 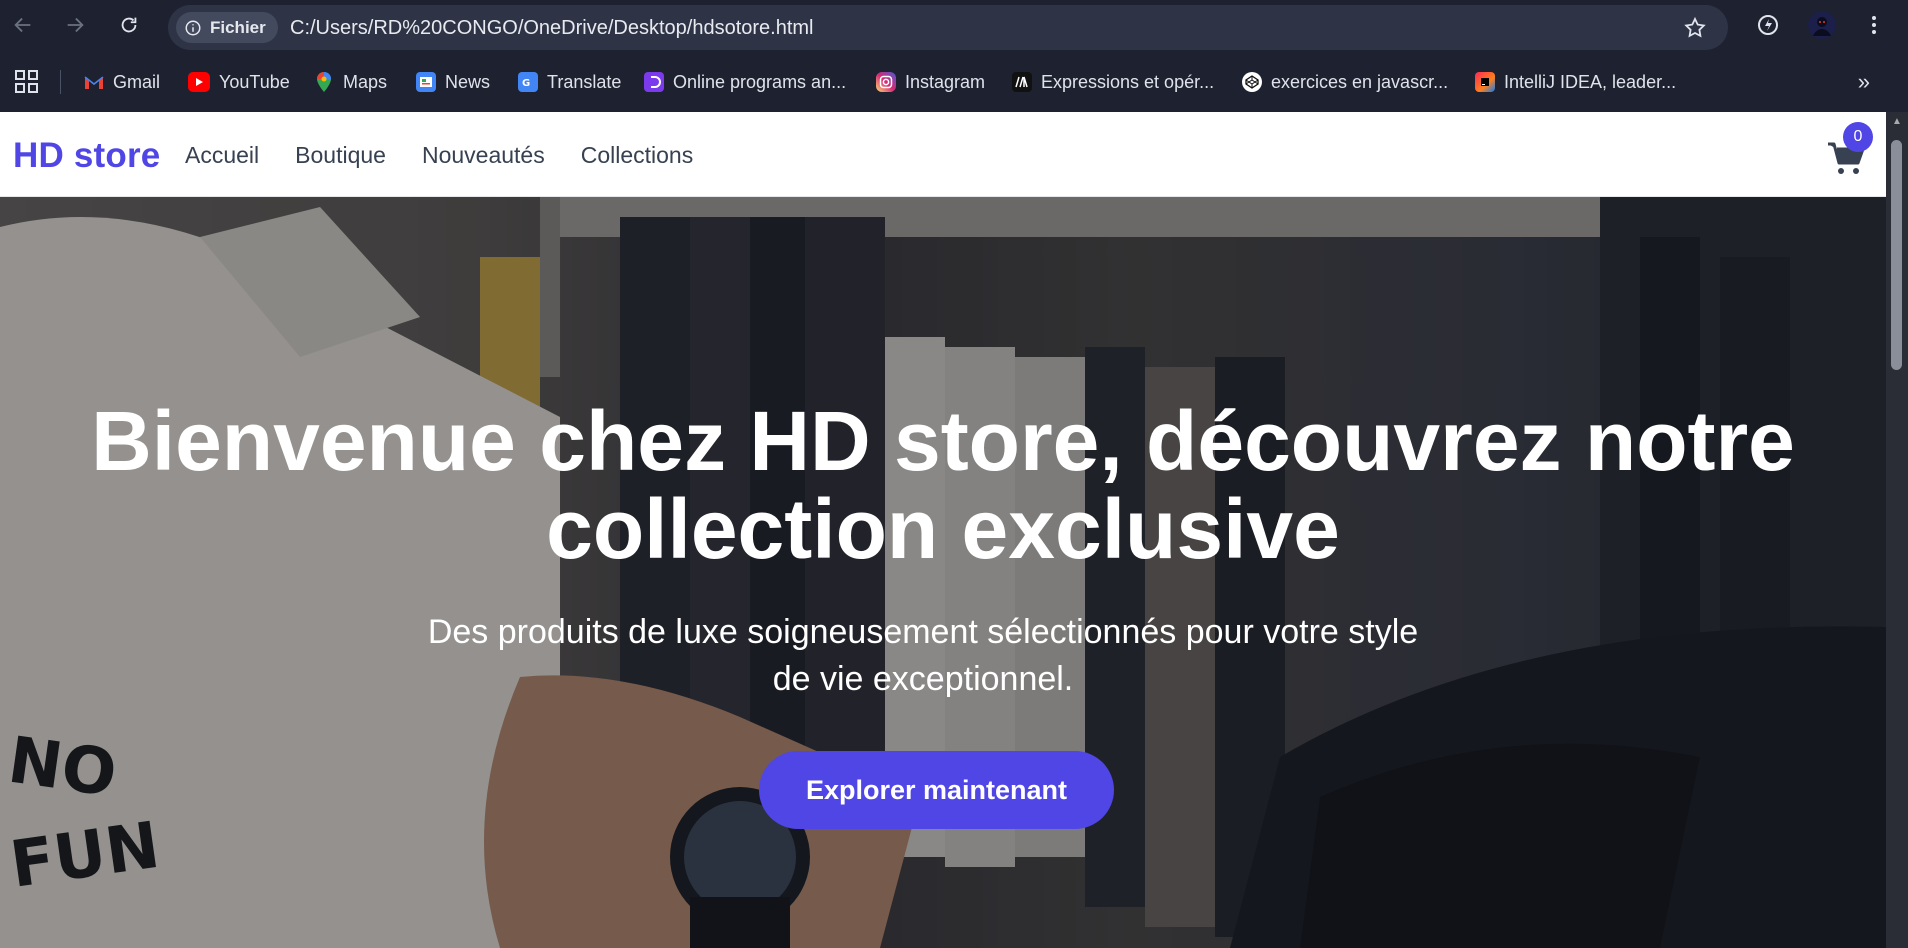 What do you see at coordinates (936, 790) in the screenshot?
I see `explore-now-button: Explorer maintenant` at bounding box center [936, 790].